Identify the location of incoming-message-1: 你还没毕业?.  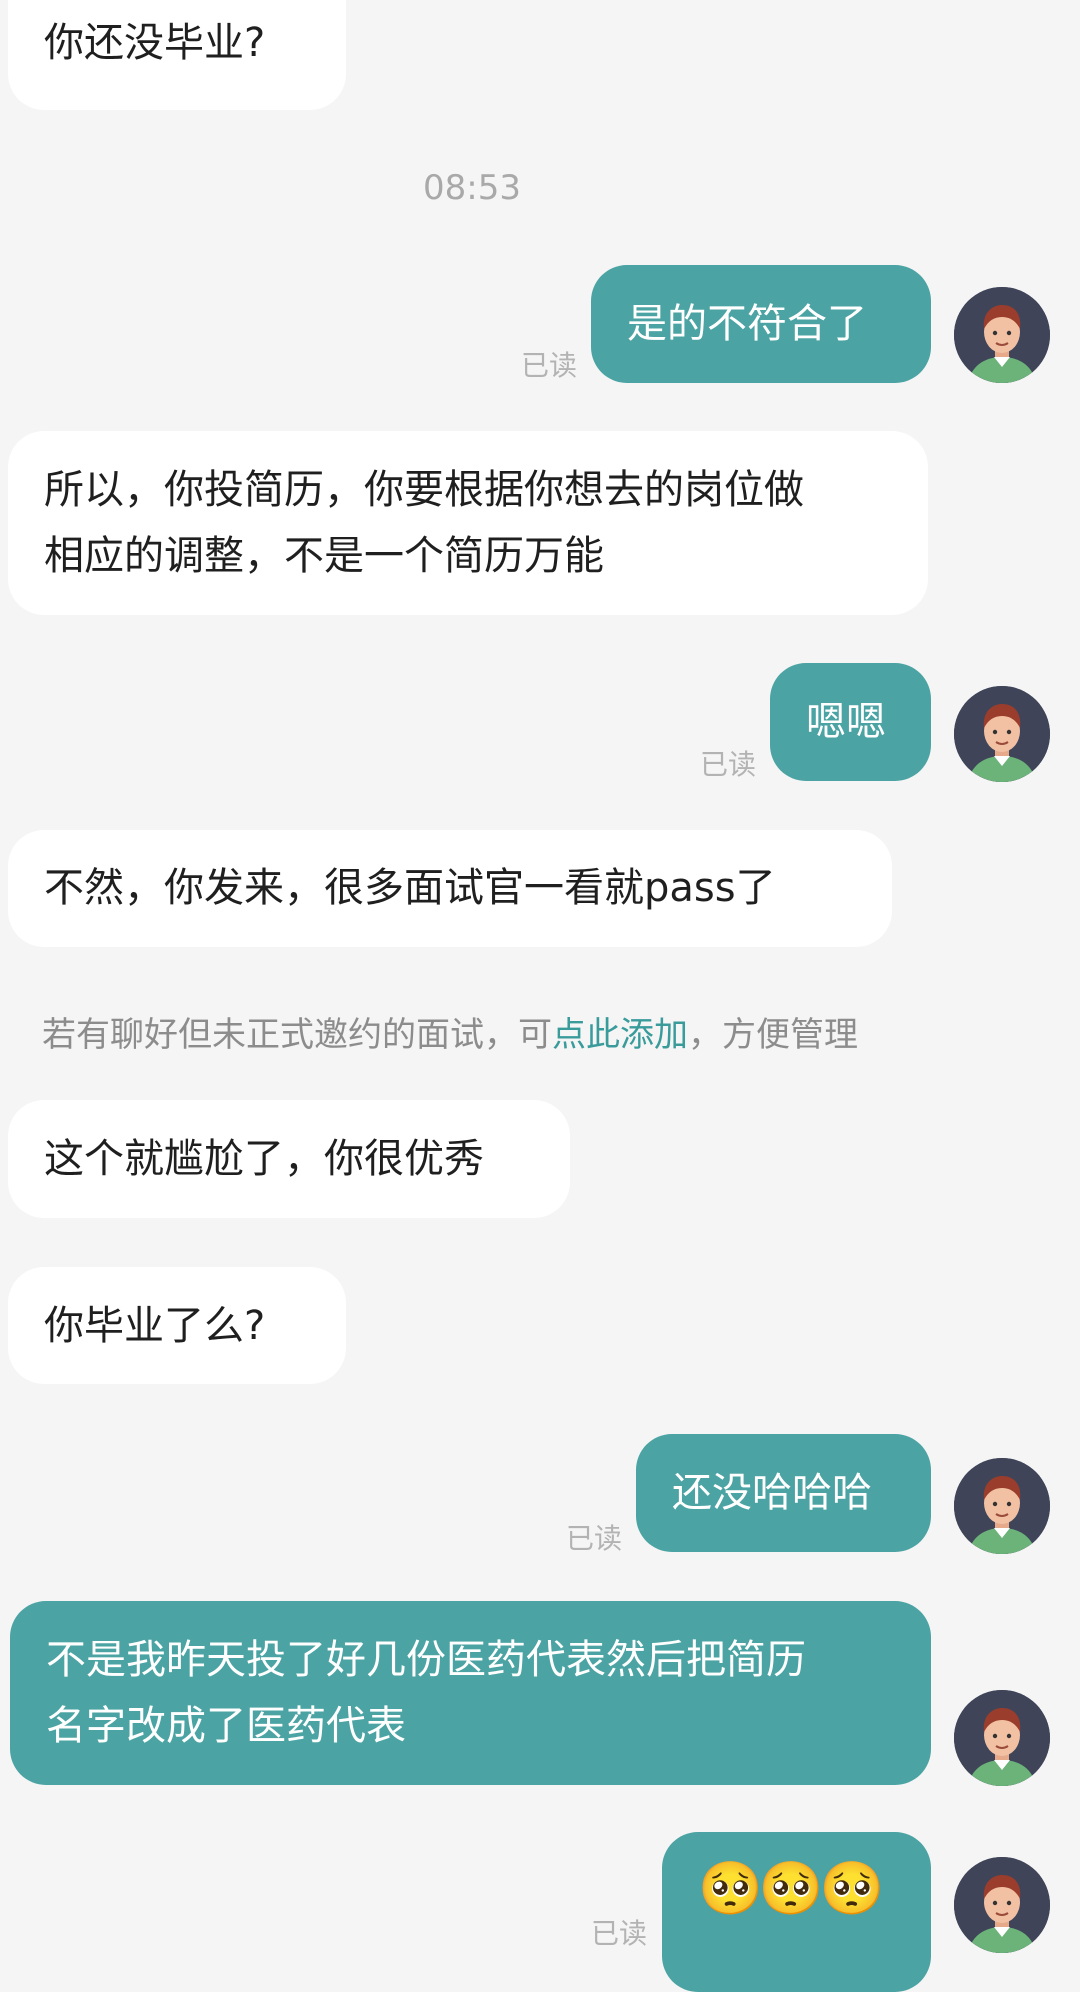
(177, 55).